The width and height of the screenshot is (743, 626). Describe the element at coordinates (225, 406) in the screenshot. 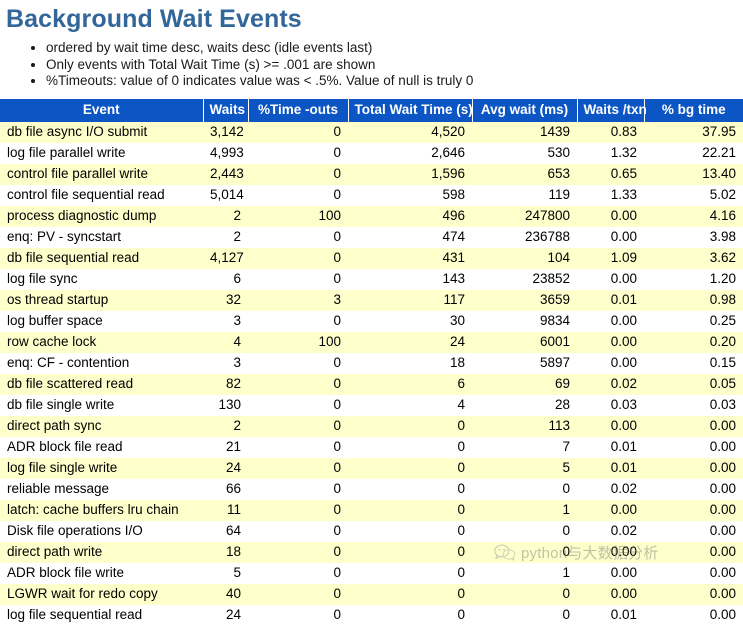

I see `cell-value: 130` at that location.